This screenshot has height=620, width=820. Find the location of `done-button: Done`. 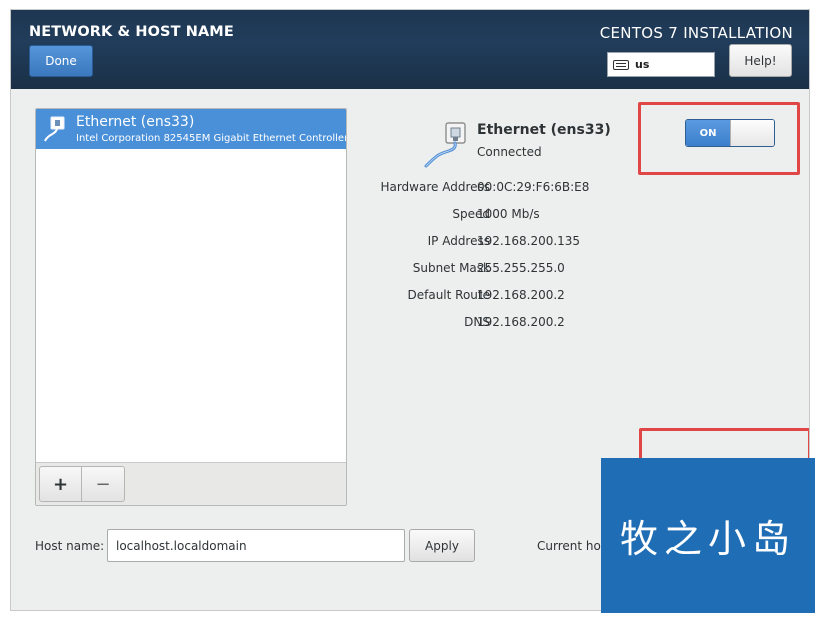

done-button: Done is located at coordinates (61, 61).